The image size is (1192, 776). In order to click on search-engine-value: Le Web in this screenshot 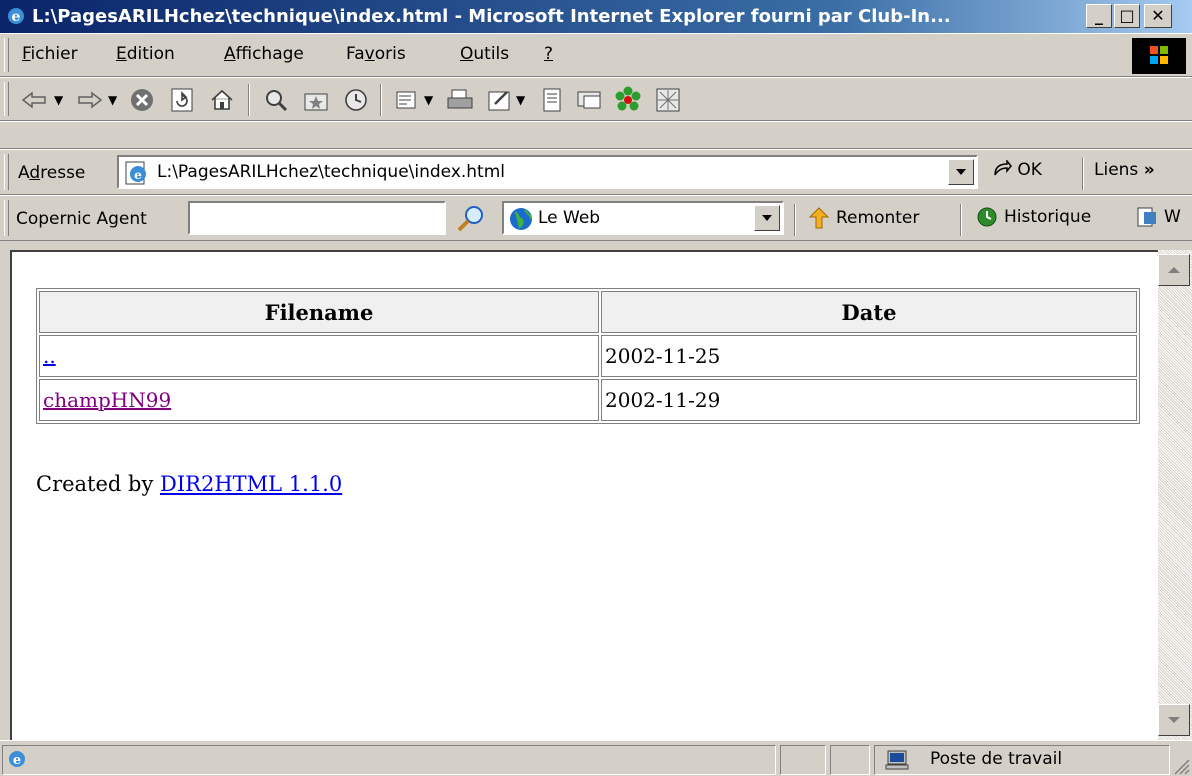, I will do `click(569, 218)`.